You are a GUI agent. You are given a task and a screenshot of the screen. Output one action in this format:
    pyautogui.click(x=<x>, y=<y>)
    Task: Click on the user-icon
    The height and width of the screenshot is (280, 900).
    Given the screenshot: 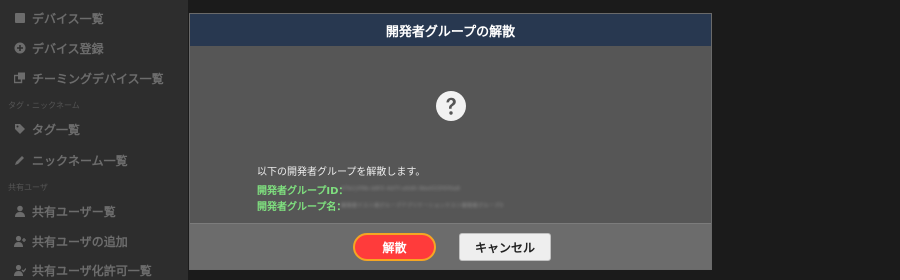 What is the action you would take?
    pyautogui.click(x=20, y=211)
    